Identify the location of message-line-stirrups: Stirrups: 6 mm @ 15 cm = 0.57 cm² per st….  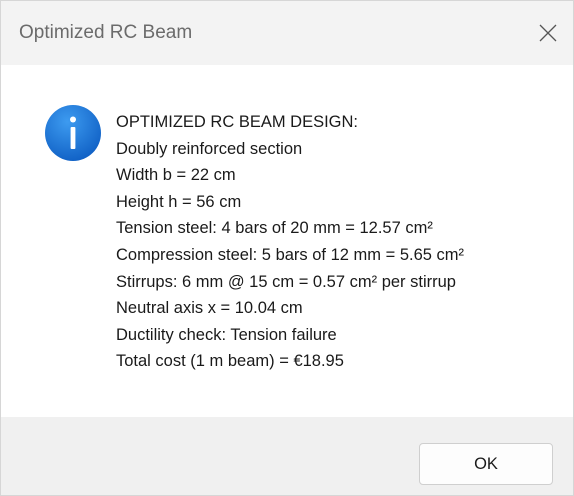
(286, 281).